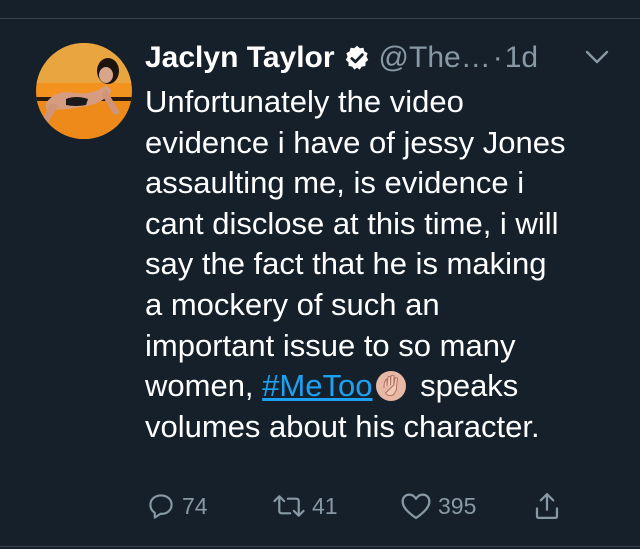 The height and width of the screenshot is (549, 640). What do you see at coordinates (465, 386) in the screenshot?
I see `text-after-hashtag: speaks` at bounding box center [465, 386].